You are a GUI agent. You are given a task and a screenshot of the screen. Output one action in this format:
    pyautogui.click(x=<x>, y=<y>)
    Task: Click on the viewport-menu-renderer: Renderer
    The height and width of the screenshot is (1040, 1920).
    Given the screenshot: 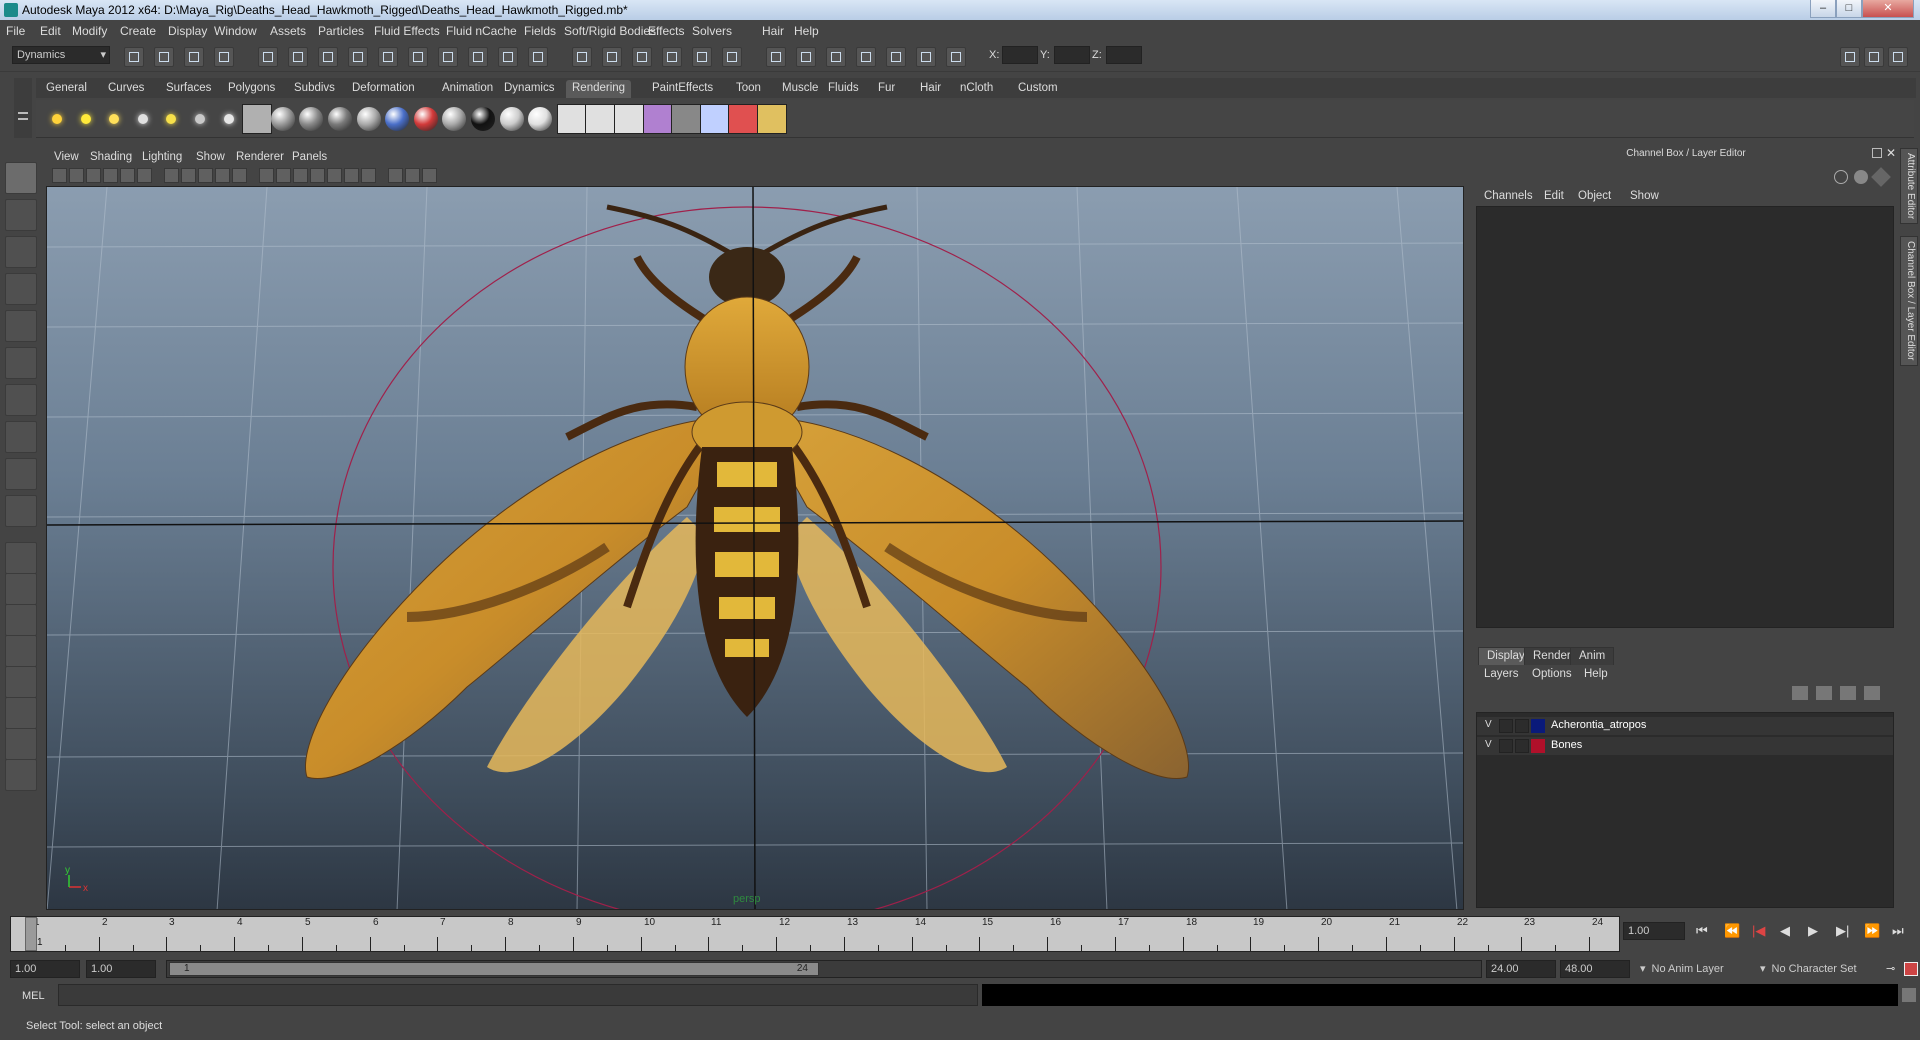 What is the action you would take?
    pyautogui.click(x=260, y=157)
    